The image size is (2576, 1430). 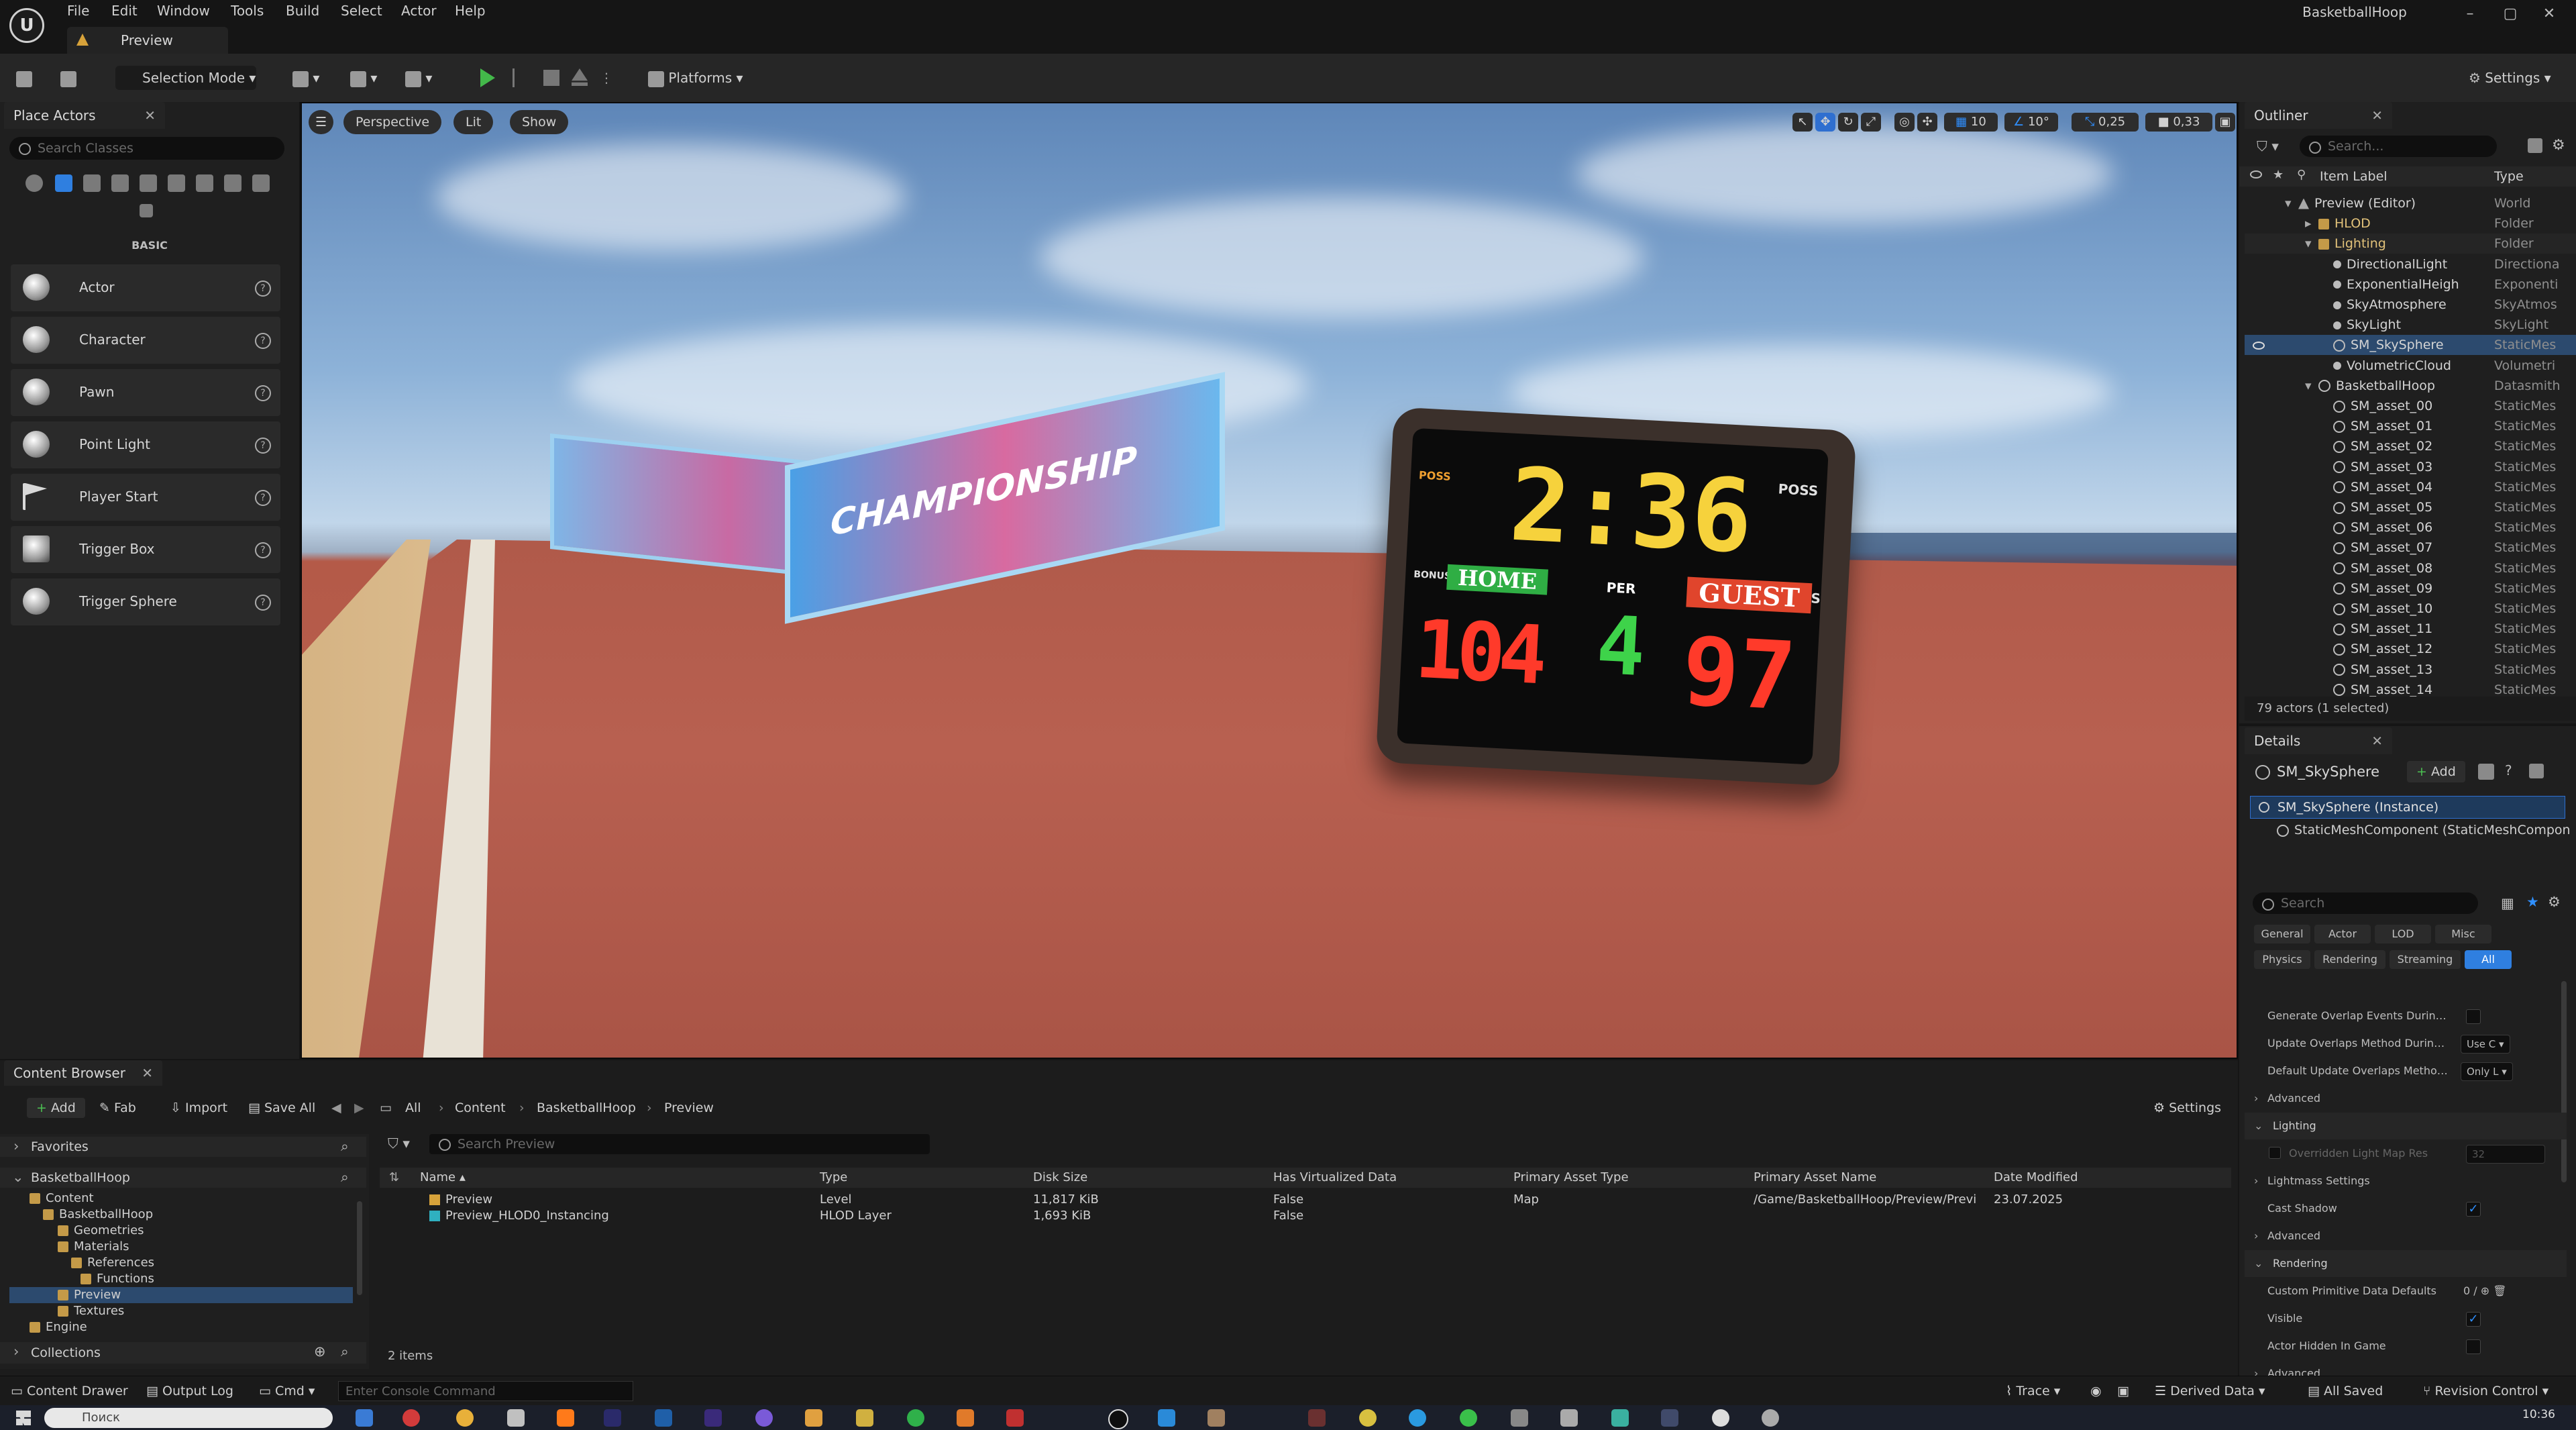 What do you see at coordinates (189, 1391) in the screenshot?
I see `output-log-button: ▤ Output Log` at bounding box center [189, 1391].